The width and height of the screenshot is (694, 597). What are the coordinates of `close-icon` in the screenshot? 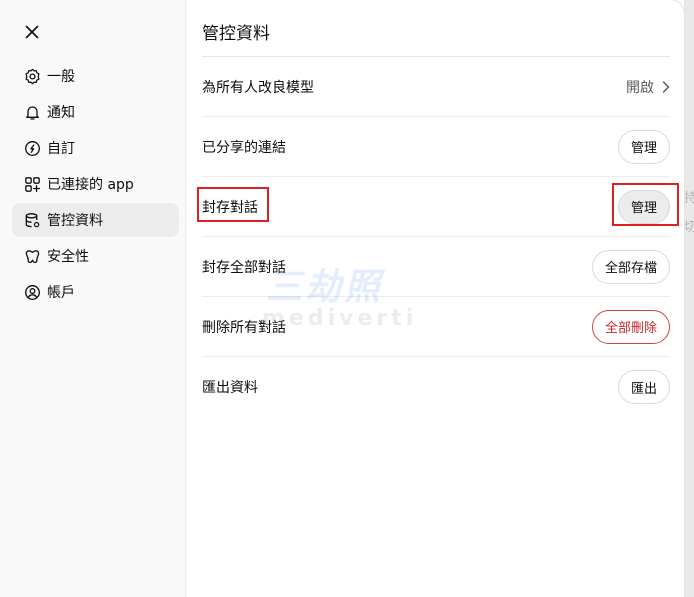 It's located at (32, 32).